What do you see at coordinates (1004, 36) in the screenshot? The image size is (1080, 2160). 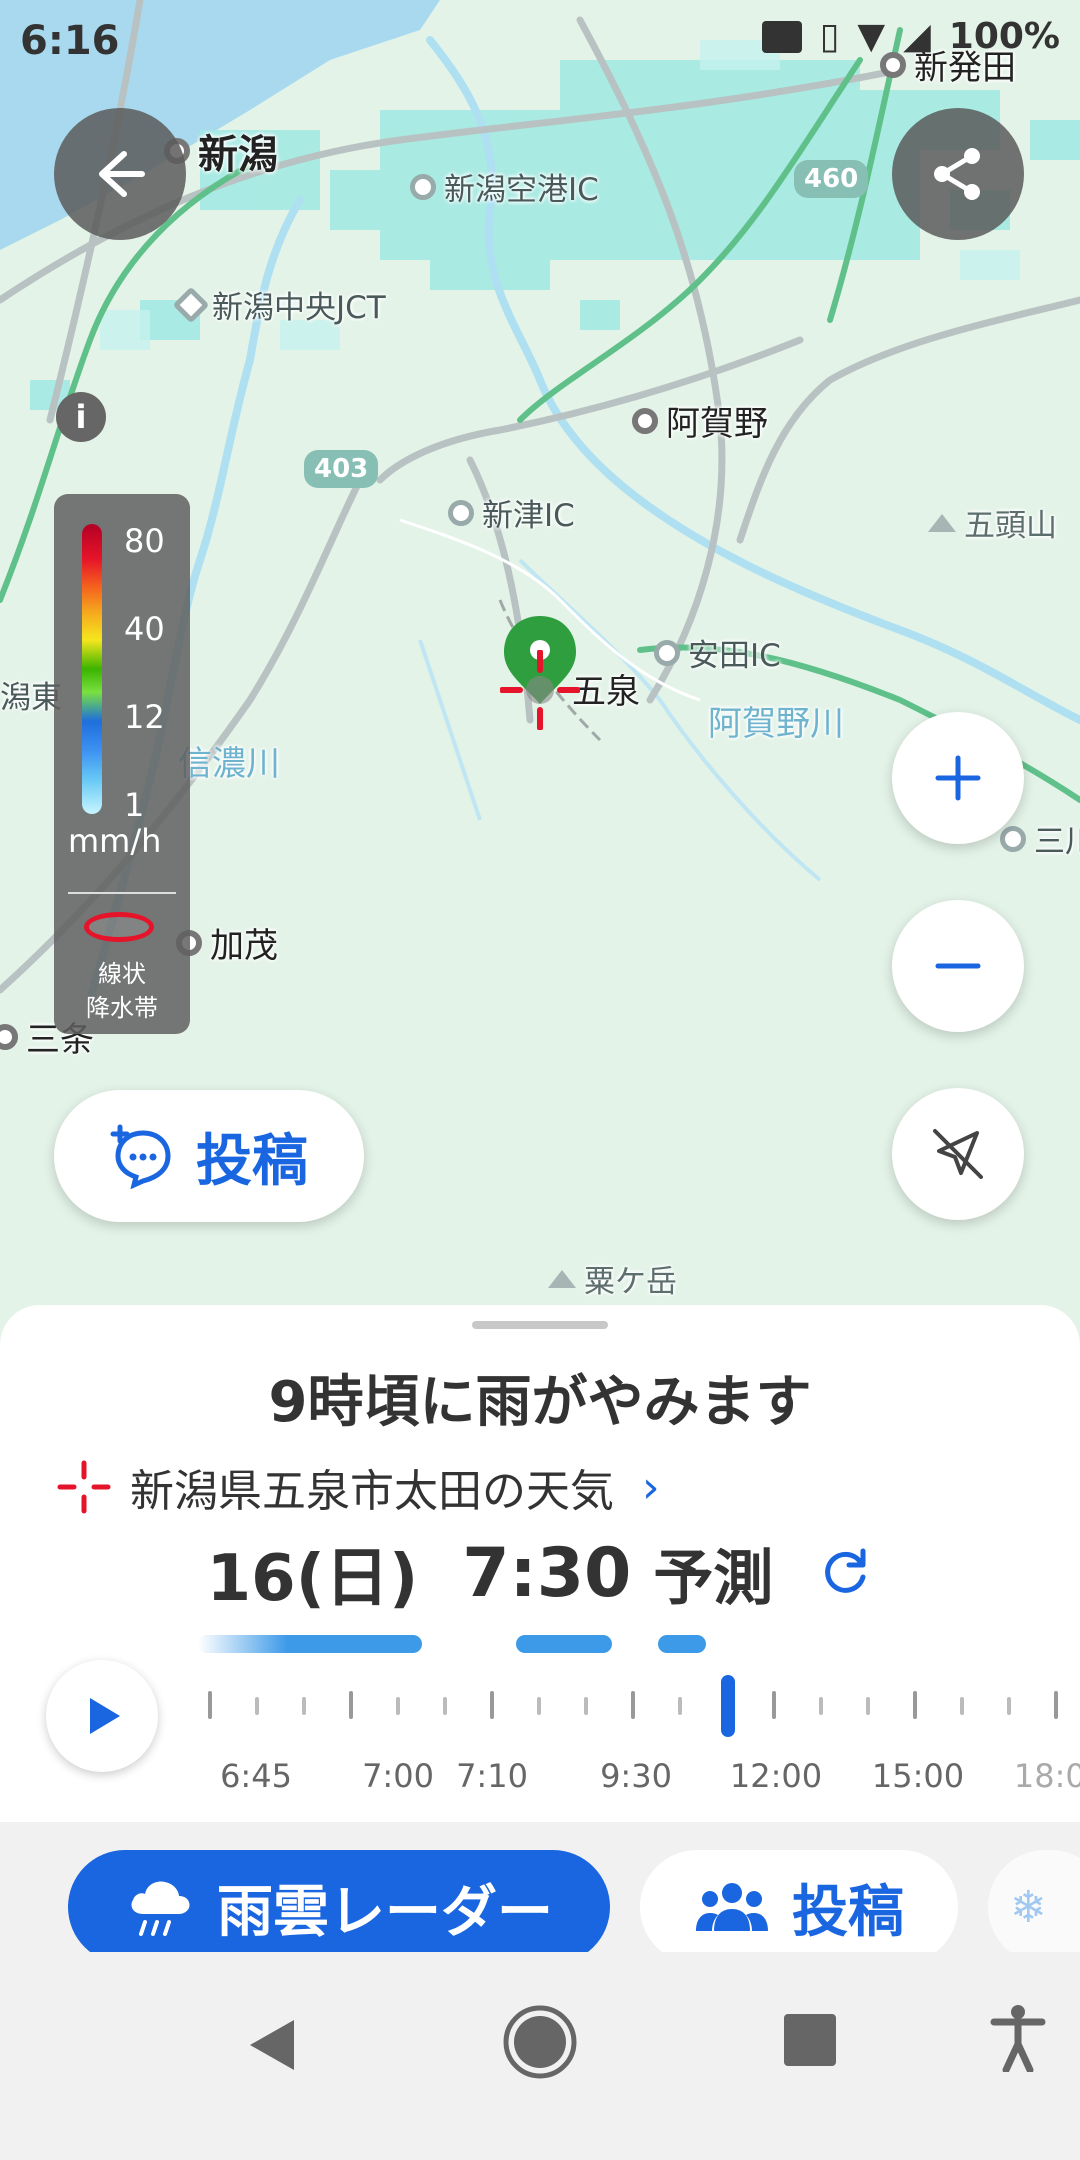 I see `battery-level: 100%` at bounding box center [1004, 36].